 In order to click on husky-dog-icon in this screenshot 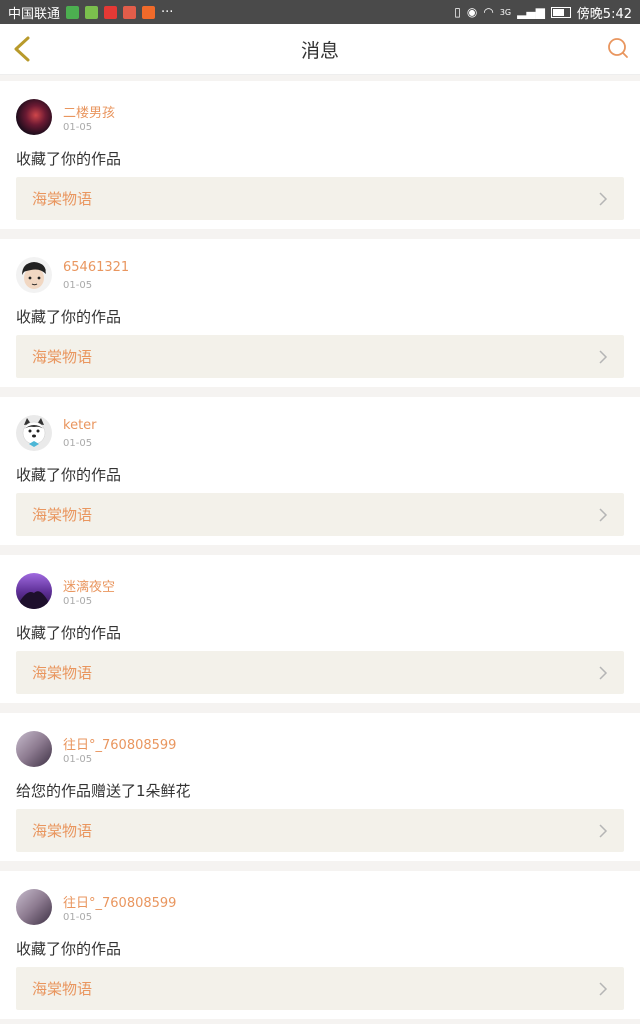, I will do `click(34, 432)`.